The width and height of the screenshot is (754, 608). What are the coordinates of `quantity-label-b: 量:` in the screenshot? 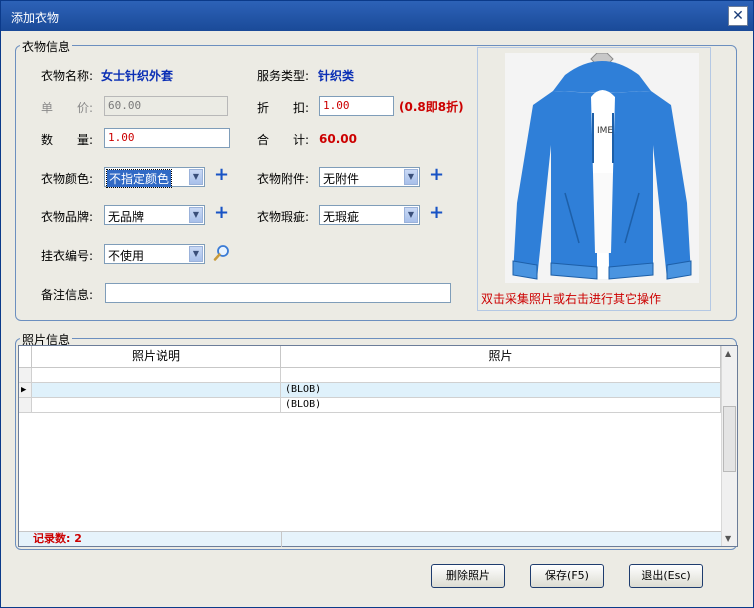 It's located at (85, 140).